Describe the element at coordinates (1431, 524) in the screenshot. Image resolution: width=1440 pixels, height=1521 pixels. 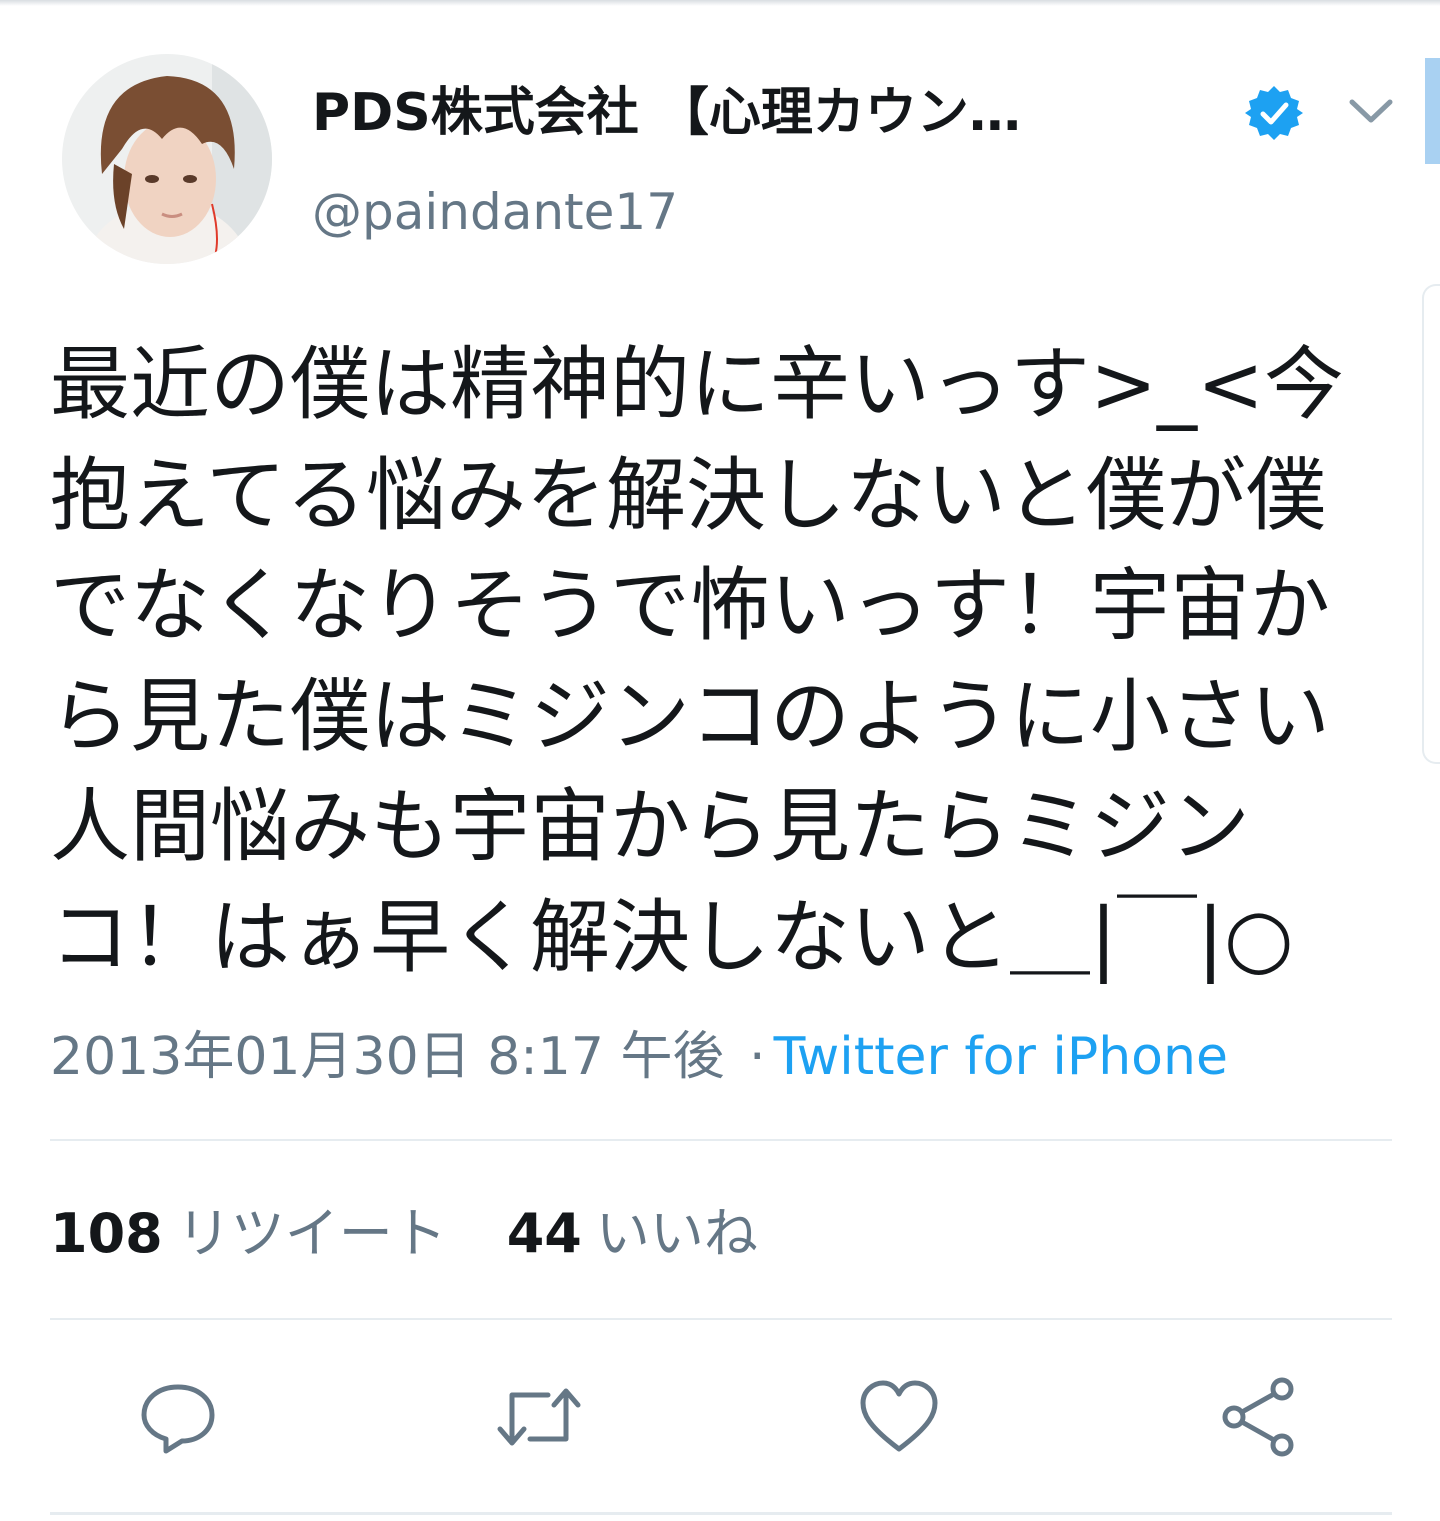
I see `side-edge-panel` at that location.